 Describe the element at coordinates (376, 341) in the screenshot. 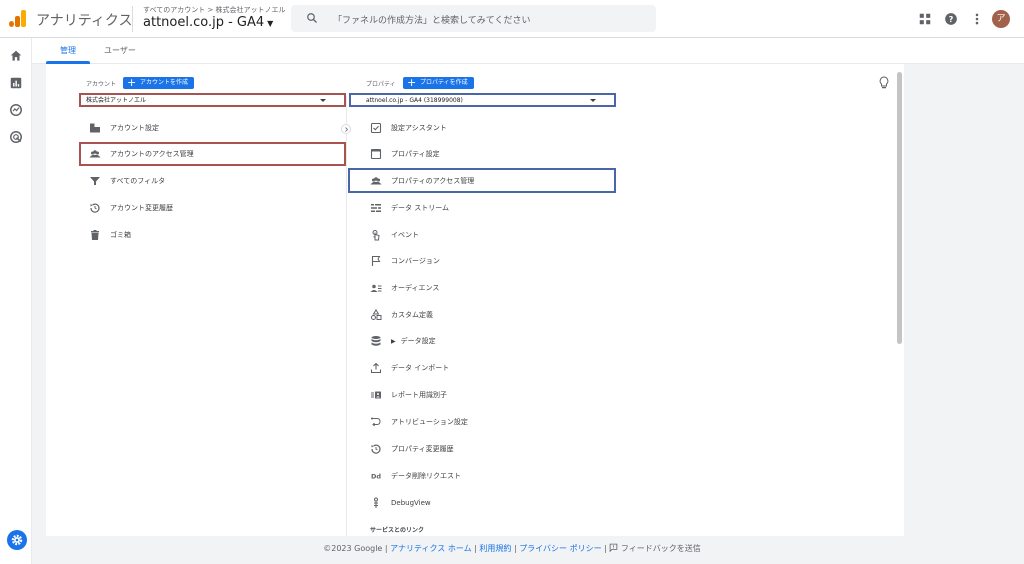

I see `database-icon` at that location.